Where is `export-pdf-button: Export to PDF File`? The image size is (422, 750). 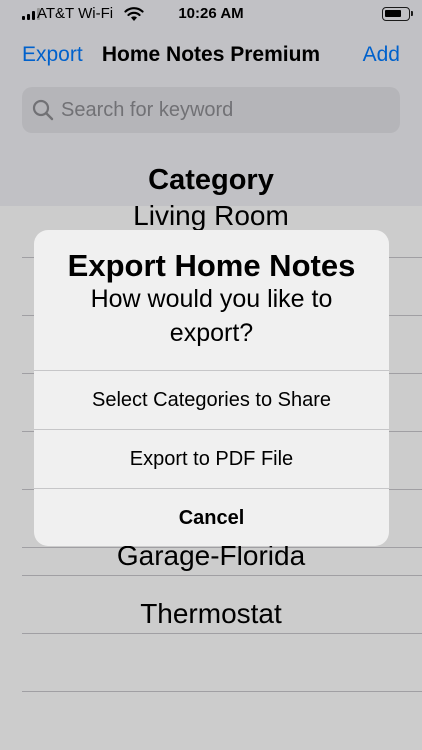 export-pdf-button: Export to PDF File is located at coordinates (211, 458).